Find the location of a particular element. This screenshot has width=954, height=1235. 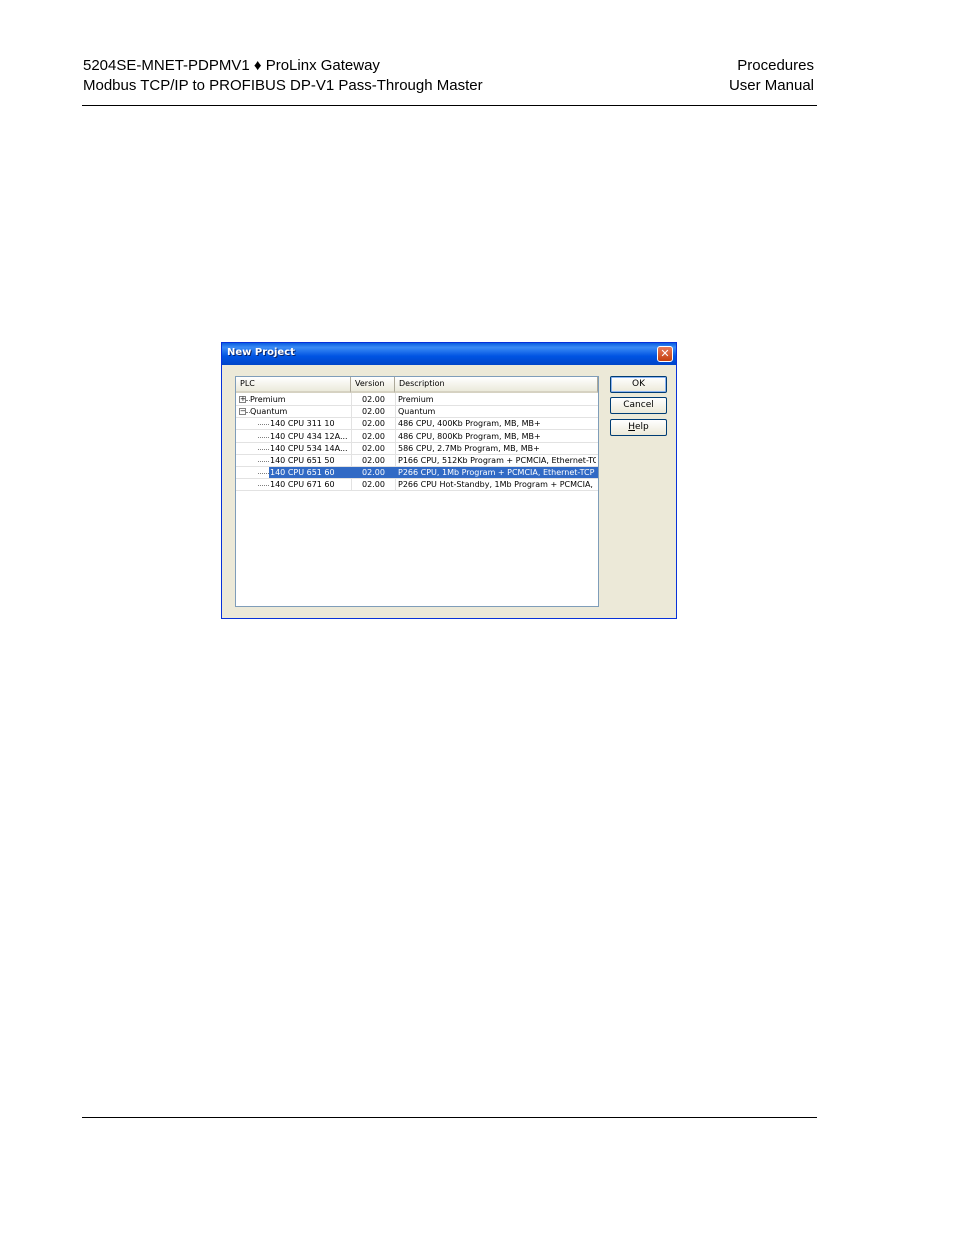

help-label-rest: elp is located at coordinates (642, 427).